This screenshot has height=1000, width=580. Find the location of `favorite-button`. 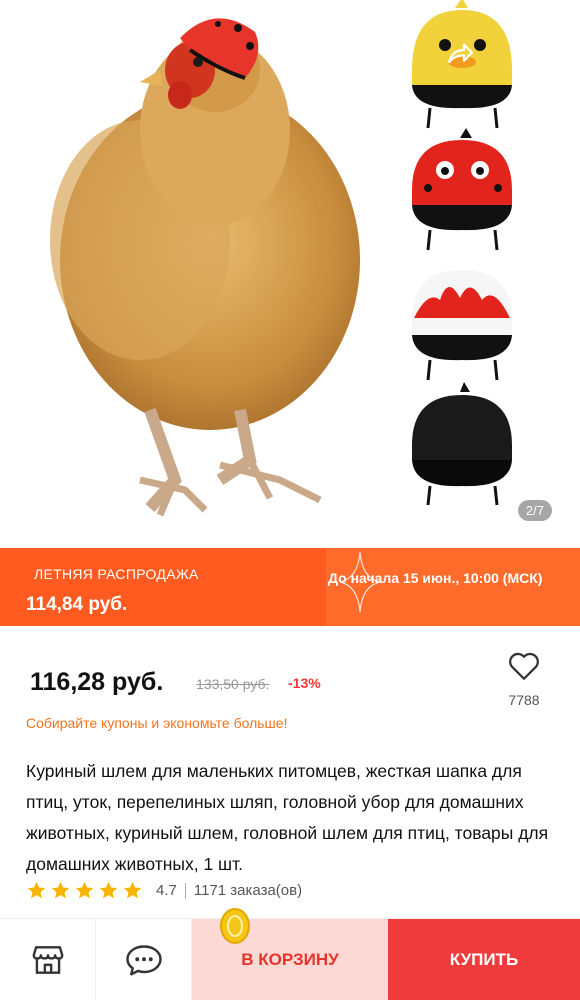

favorite-button is located at coordinates (524, 666).